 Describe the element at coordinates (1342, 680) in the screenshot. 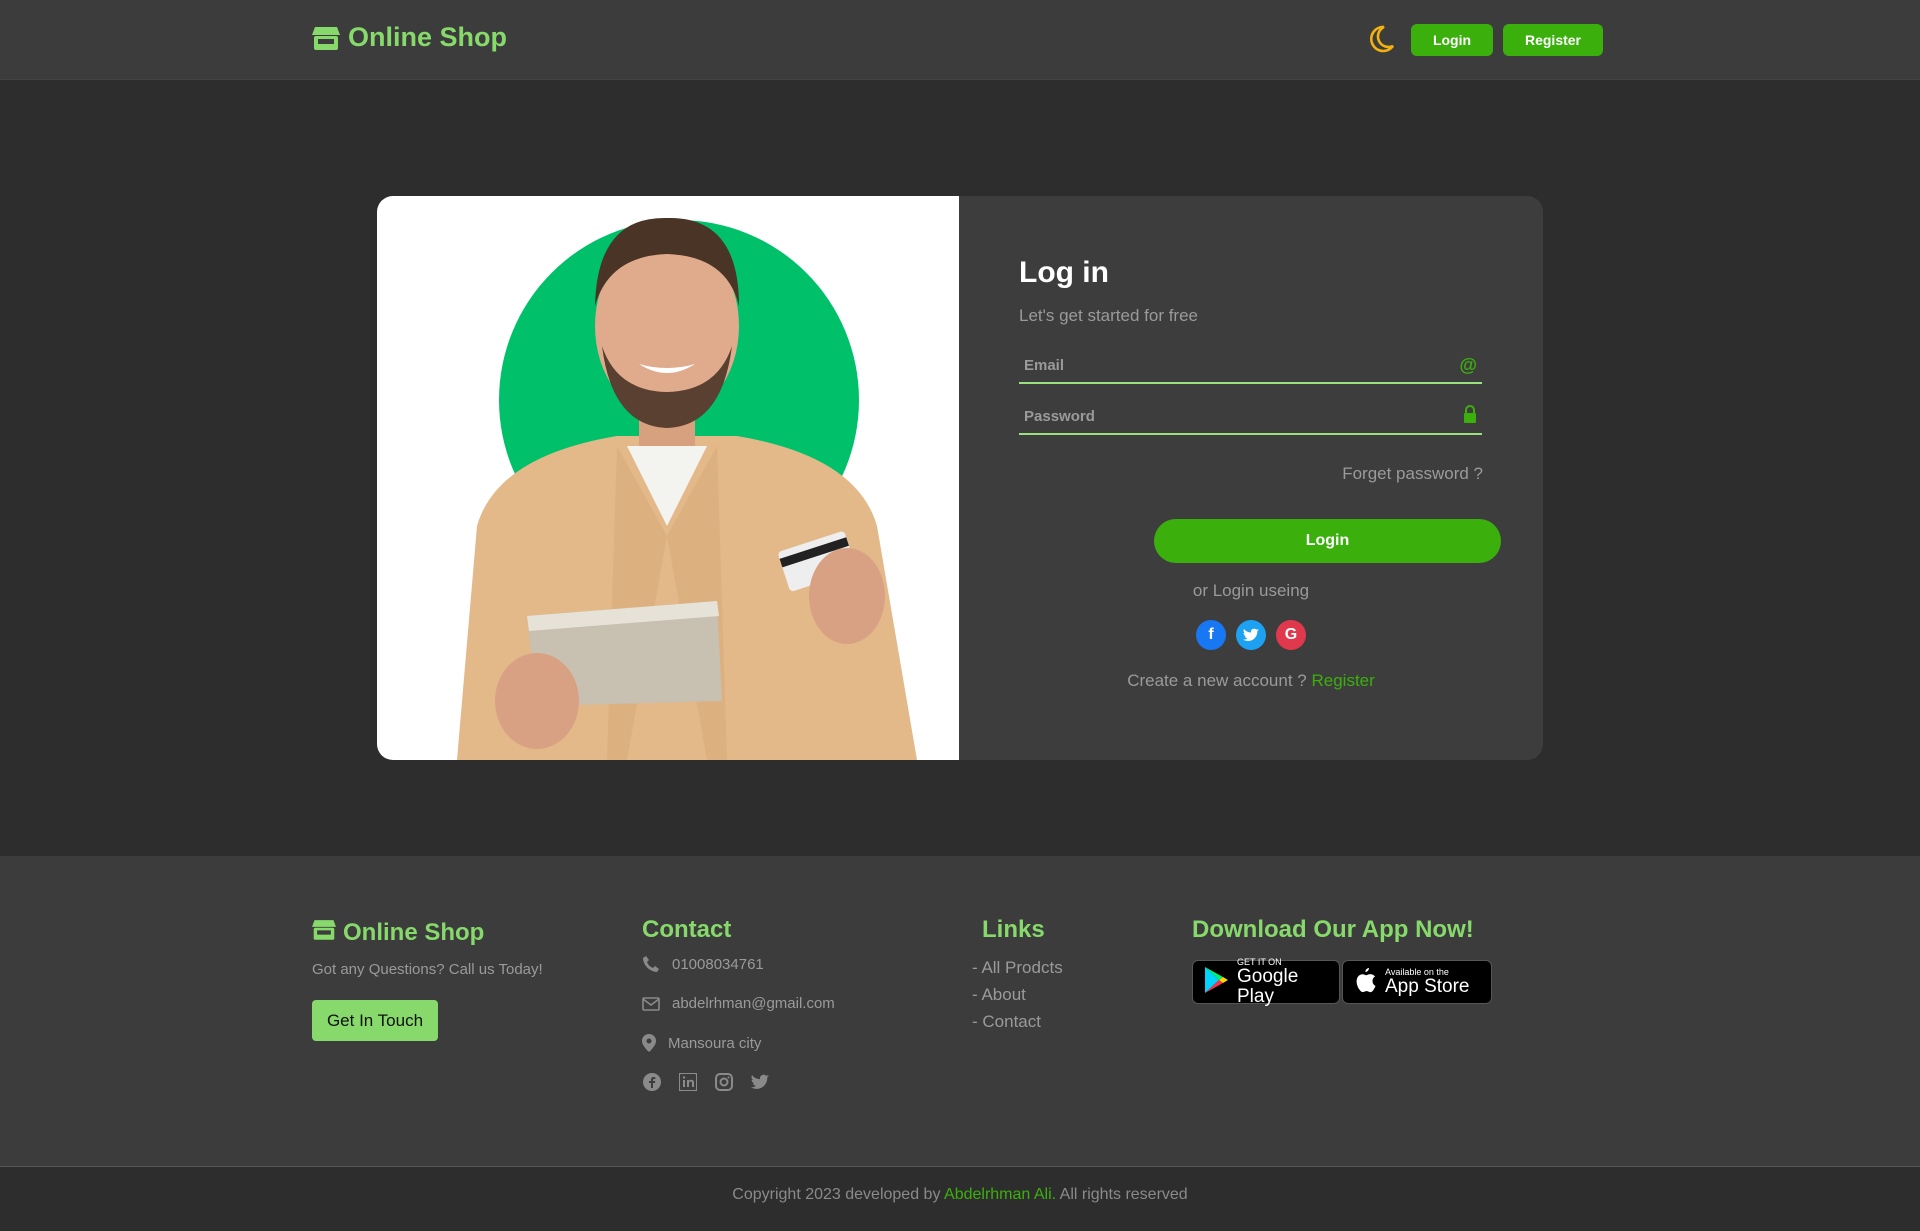

I see `register-link: Register` at that location.